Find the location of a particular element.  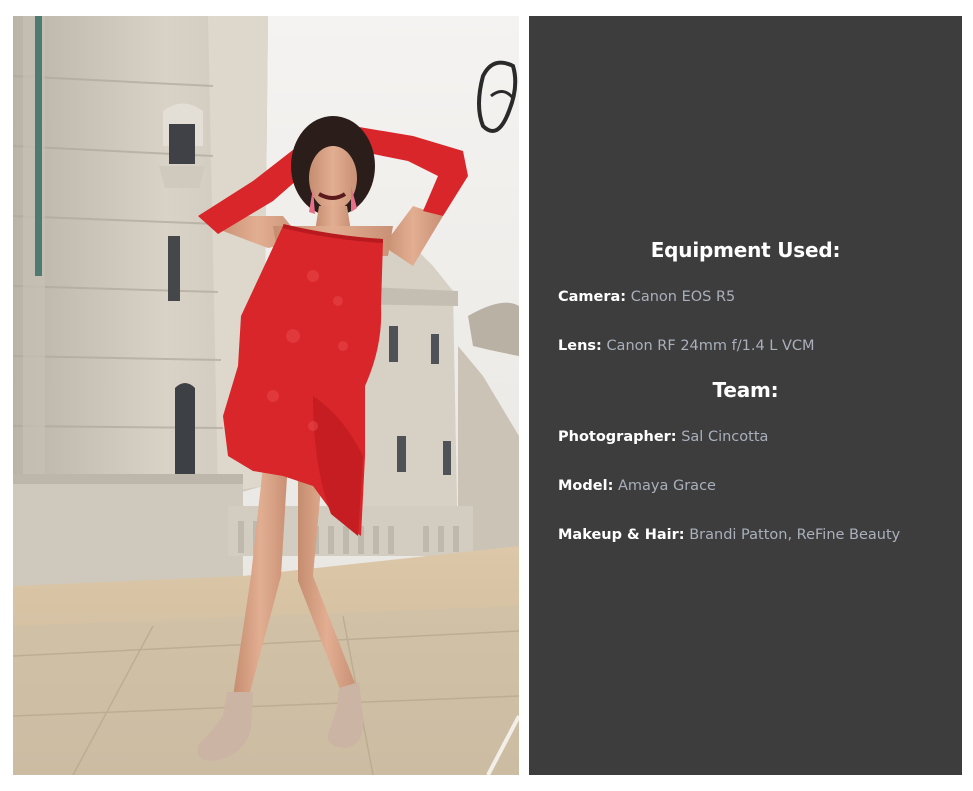

credit-value: Sal Cincotta is located at coordinates (725, 437).